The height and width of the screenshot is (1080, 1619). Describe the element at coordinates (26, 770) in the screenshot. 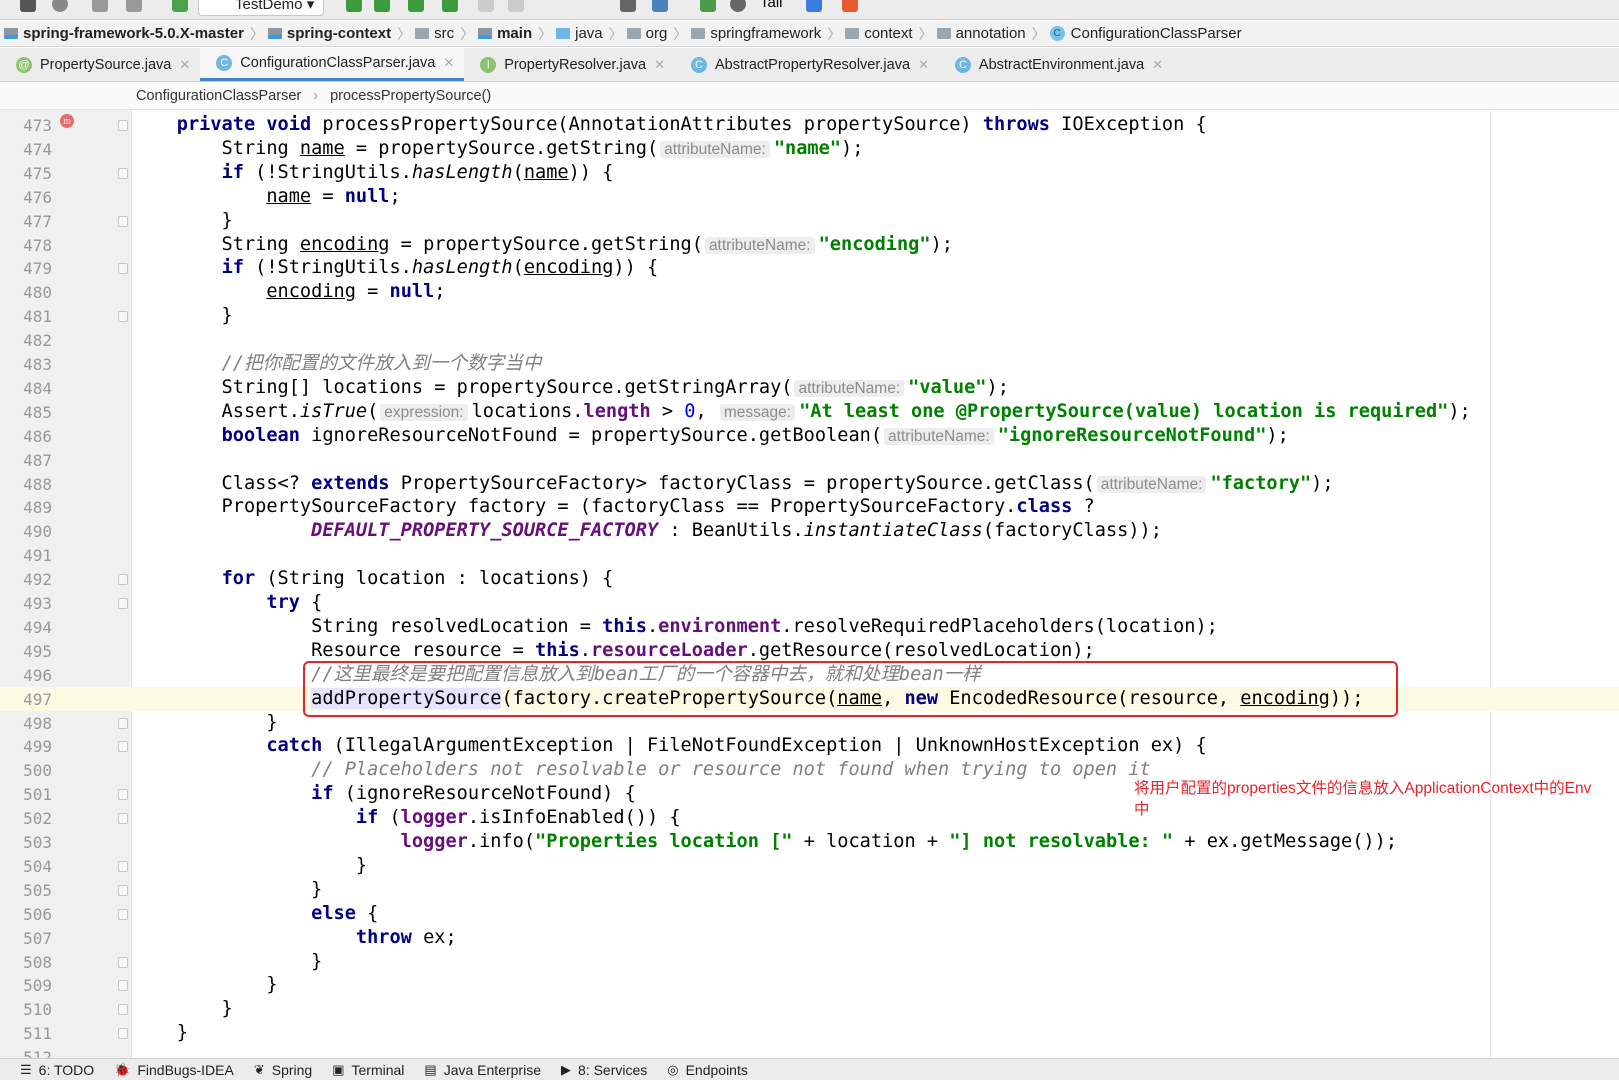

I see `line-number: 500` at that location.